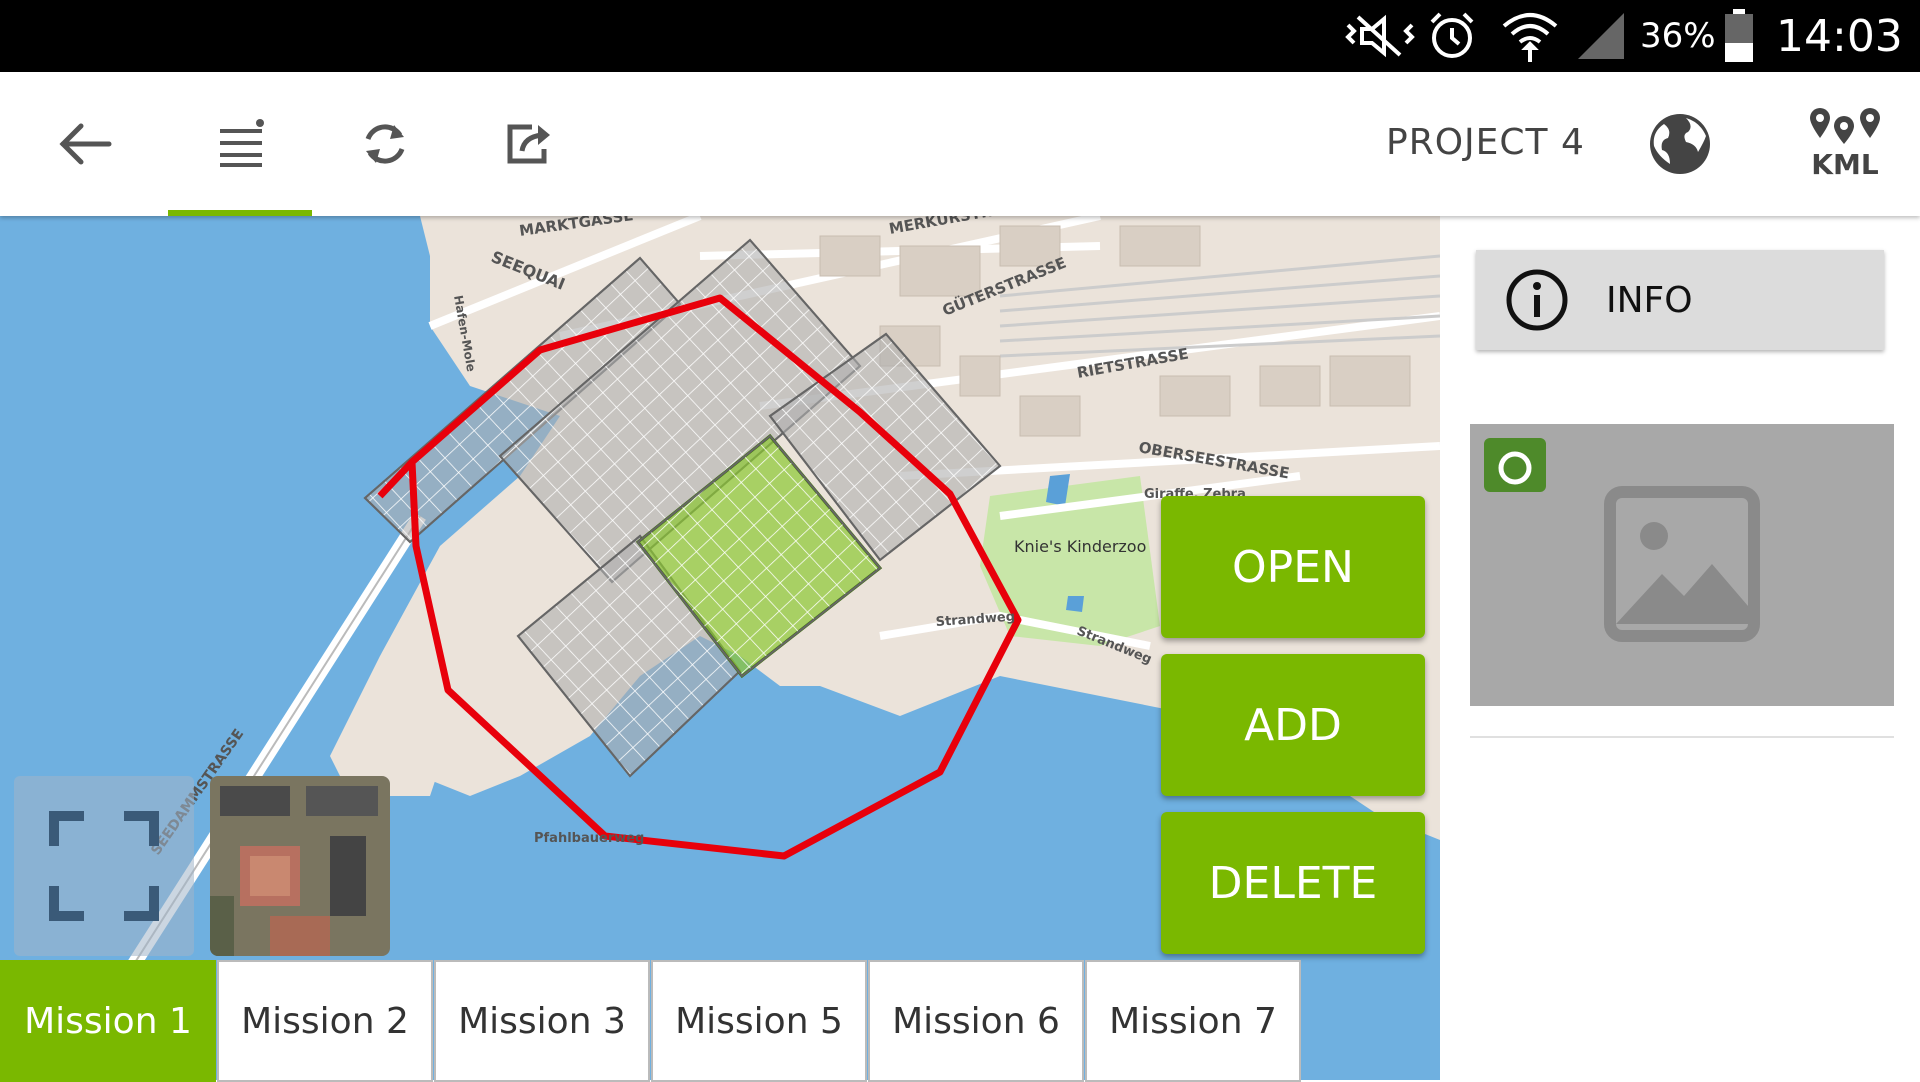 This screenshot has width=1920, height=1082. I want to click on fullscreen-icon, so click(104, 866).